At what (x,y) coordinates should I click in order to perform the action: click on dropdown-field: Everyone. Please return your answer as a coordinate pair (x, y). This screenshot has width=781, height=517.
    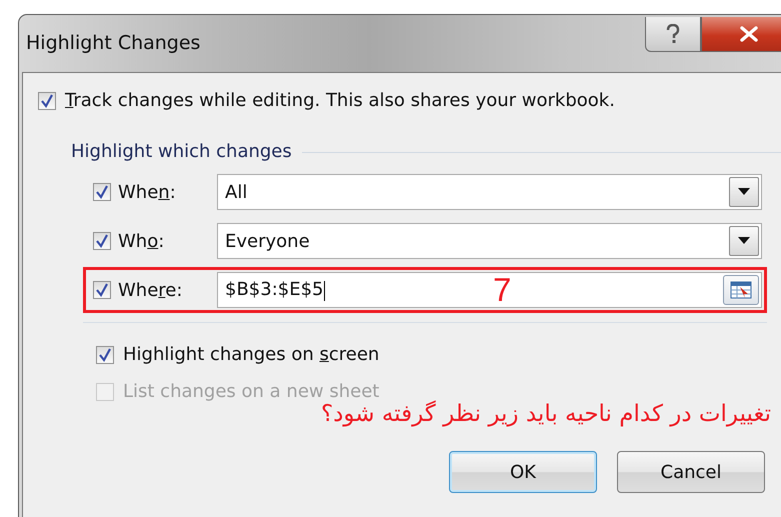
    Looking at the image, I should click on (489, 241).